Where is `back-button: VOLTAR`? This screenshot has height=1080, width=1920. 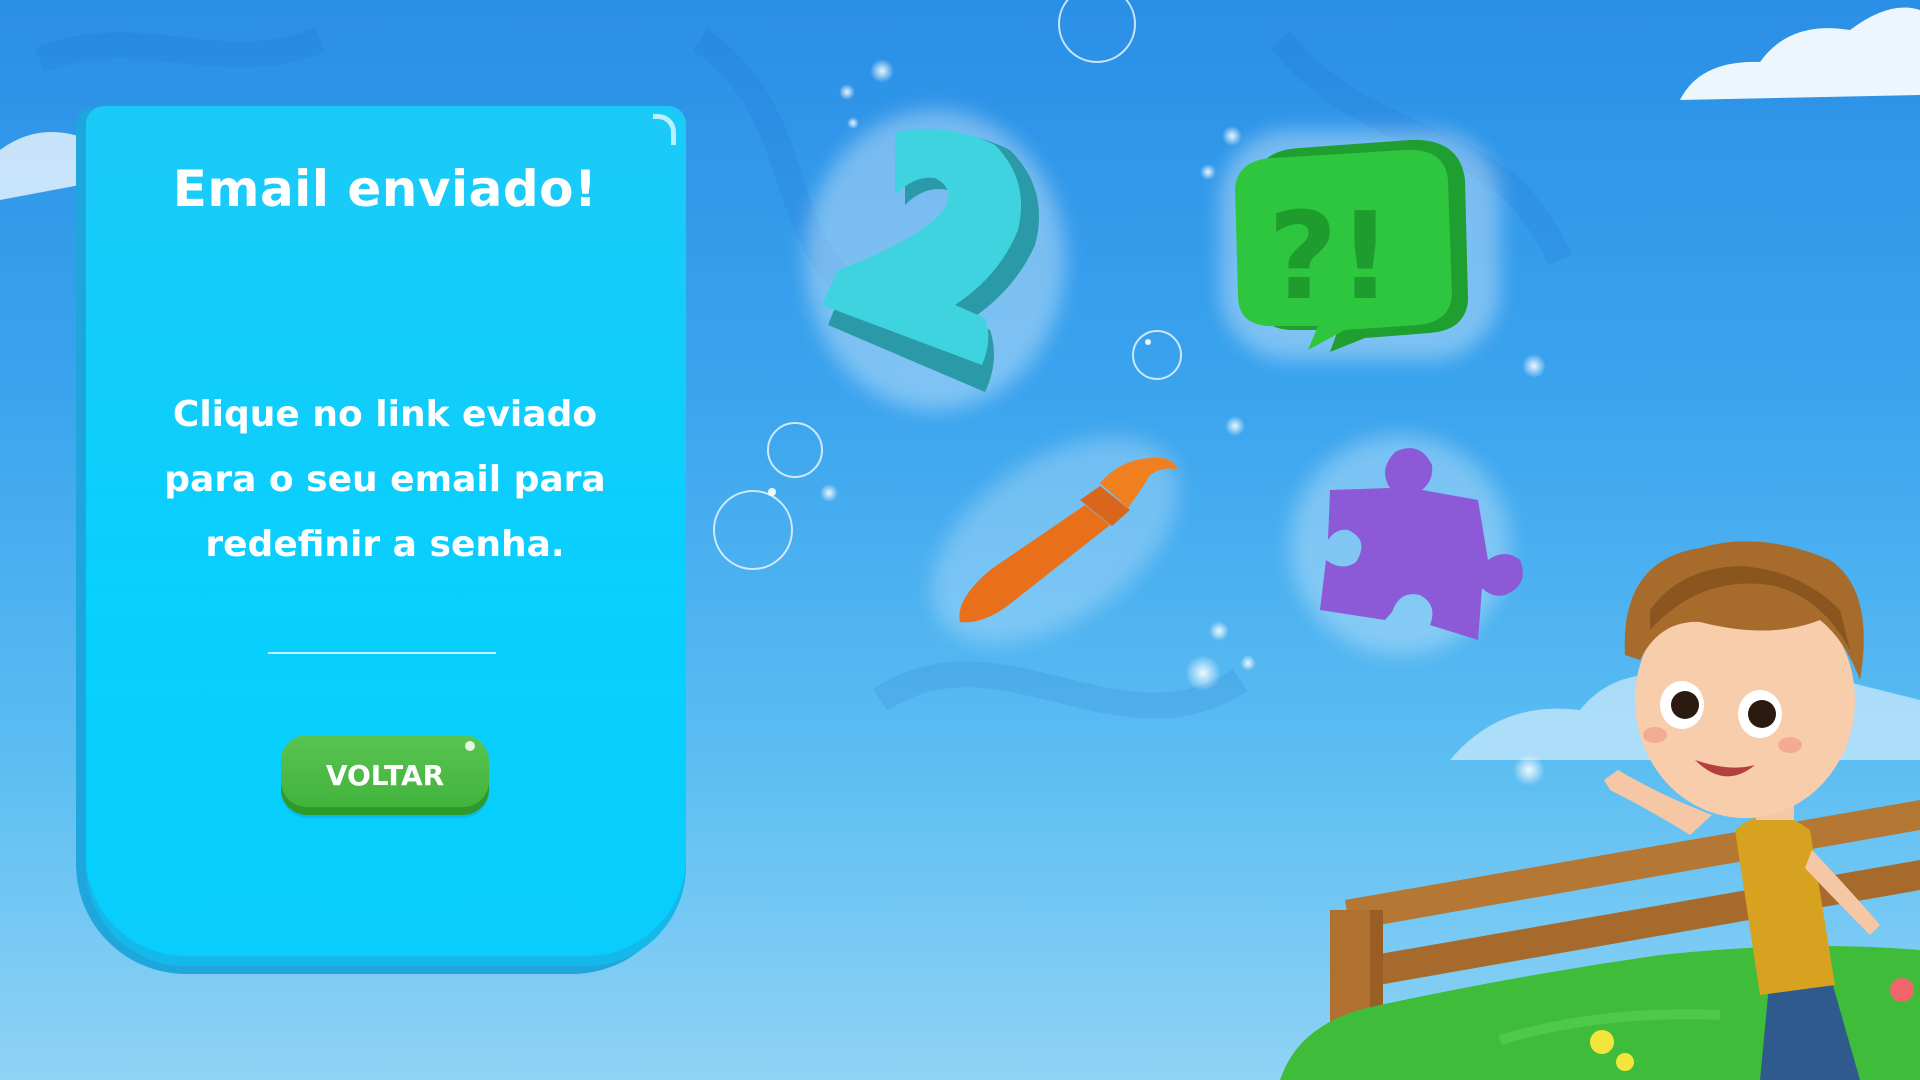
back-button: VOLTAR is located at coordinates (385, 775).